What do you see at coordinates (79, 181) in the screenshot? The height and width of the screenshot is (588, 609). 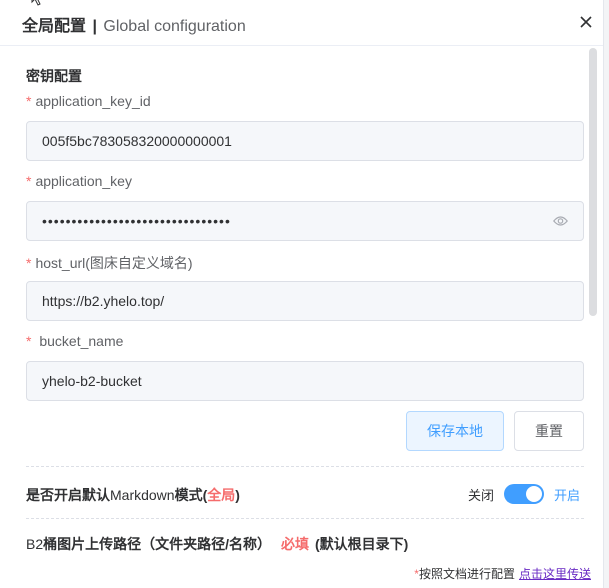 I see `label-application-key: * application_key` at bounding box center [79, 181].